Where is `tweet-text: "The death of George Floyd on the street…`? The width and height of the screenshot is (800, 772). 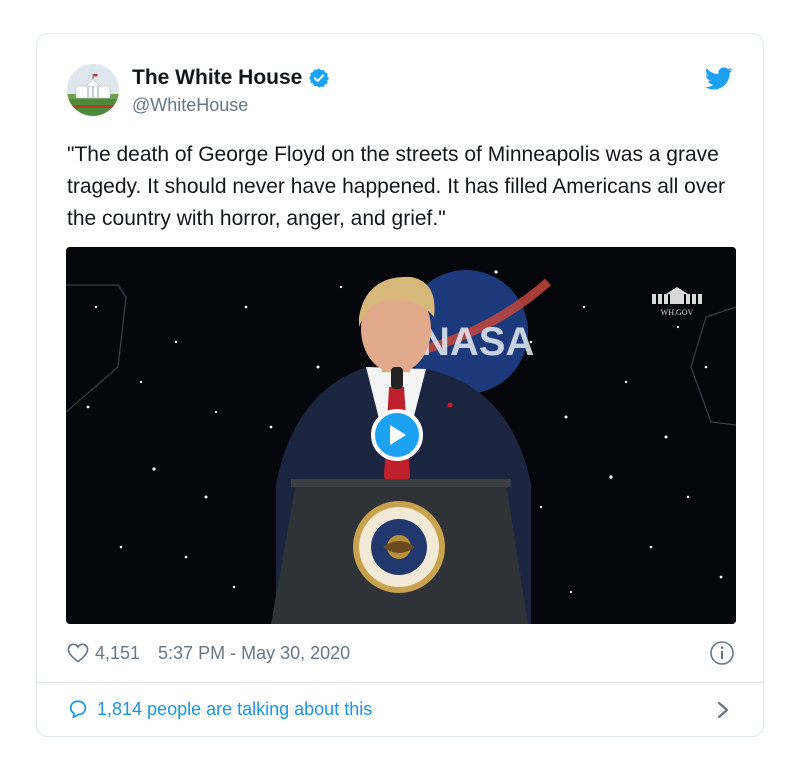
tweet-text: "The death of George Floyd on the street… is located at coordinates (396, 186).